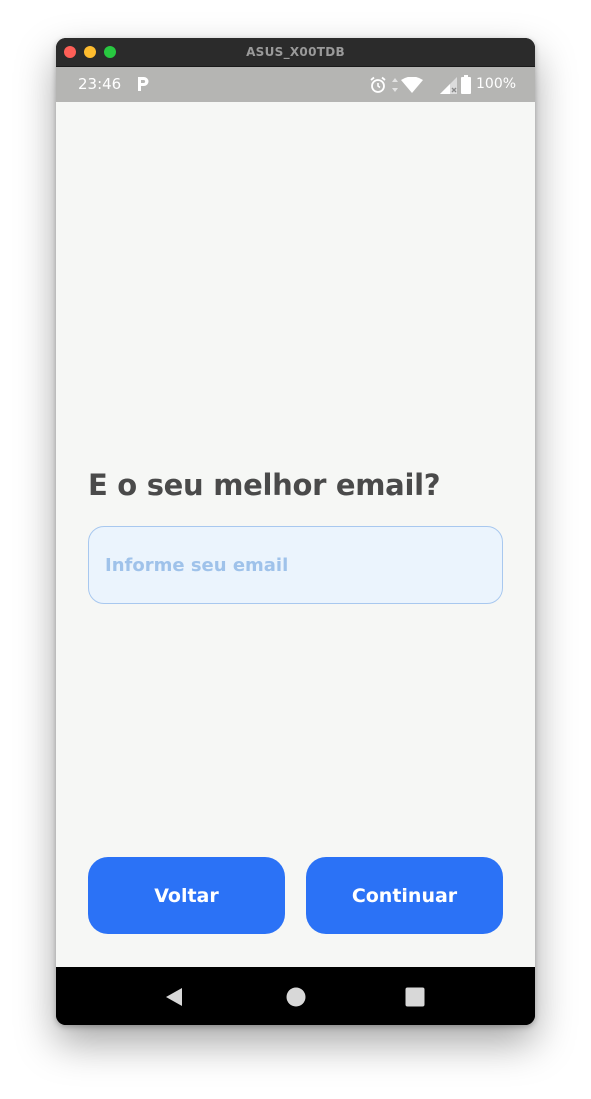 This screenshot has width=591, height=1099. What do you see at coordinates (404, 895) in the screenshot?
I see `continue-button: Continuar` at bounding box center [404, 895].